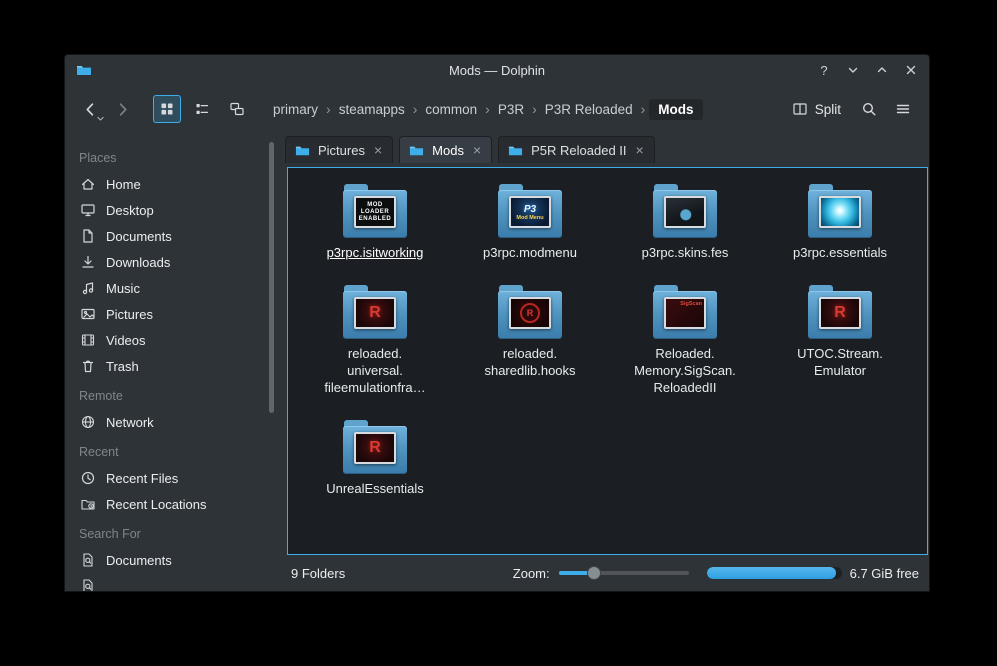  I want to click on hooks-logo-thumbnail: R, so click(530, 313).